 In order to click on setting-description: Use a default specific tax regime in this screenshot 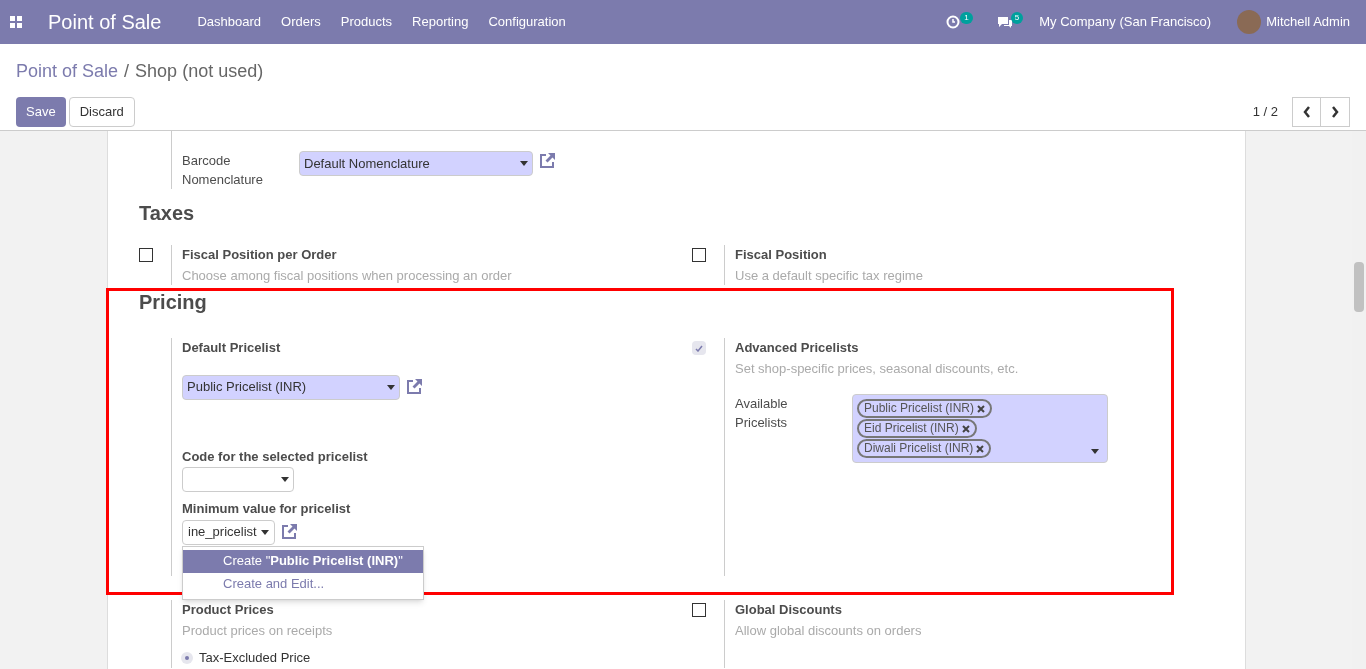, I will do `click(829, 275)`.